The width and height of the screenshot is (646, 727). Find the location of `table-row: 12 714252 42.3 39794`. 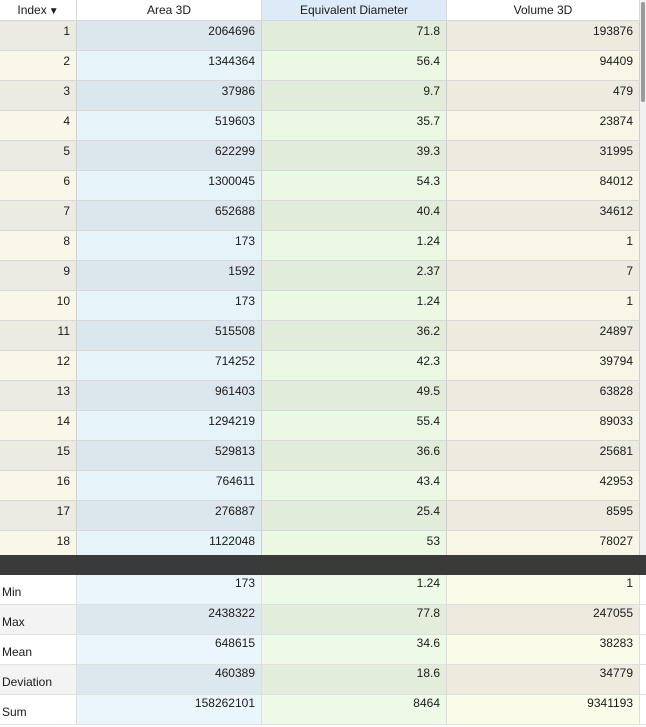

table-row: 12 714252 42.3 39794 is located at coordinates (320, 366).